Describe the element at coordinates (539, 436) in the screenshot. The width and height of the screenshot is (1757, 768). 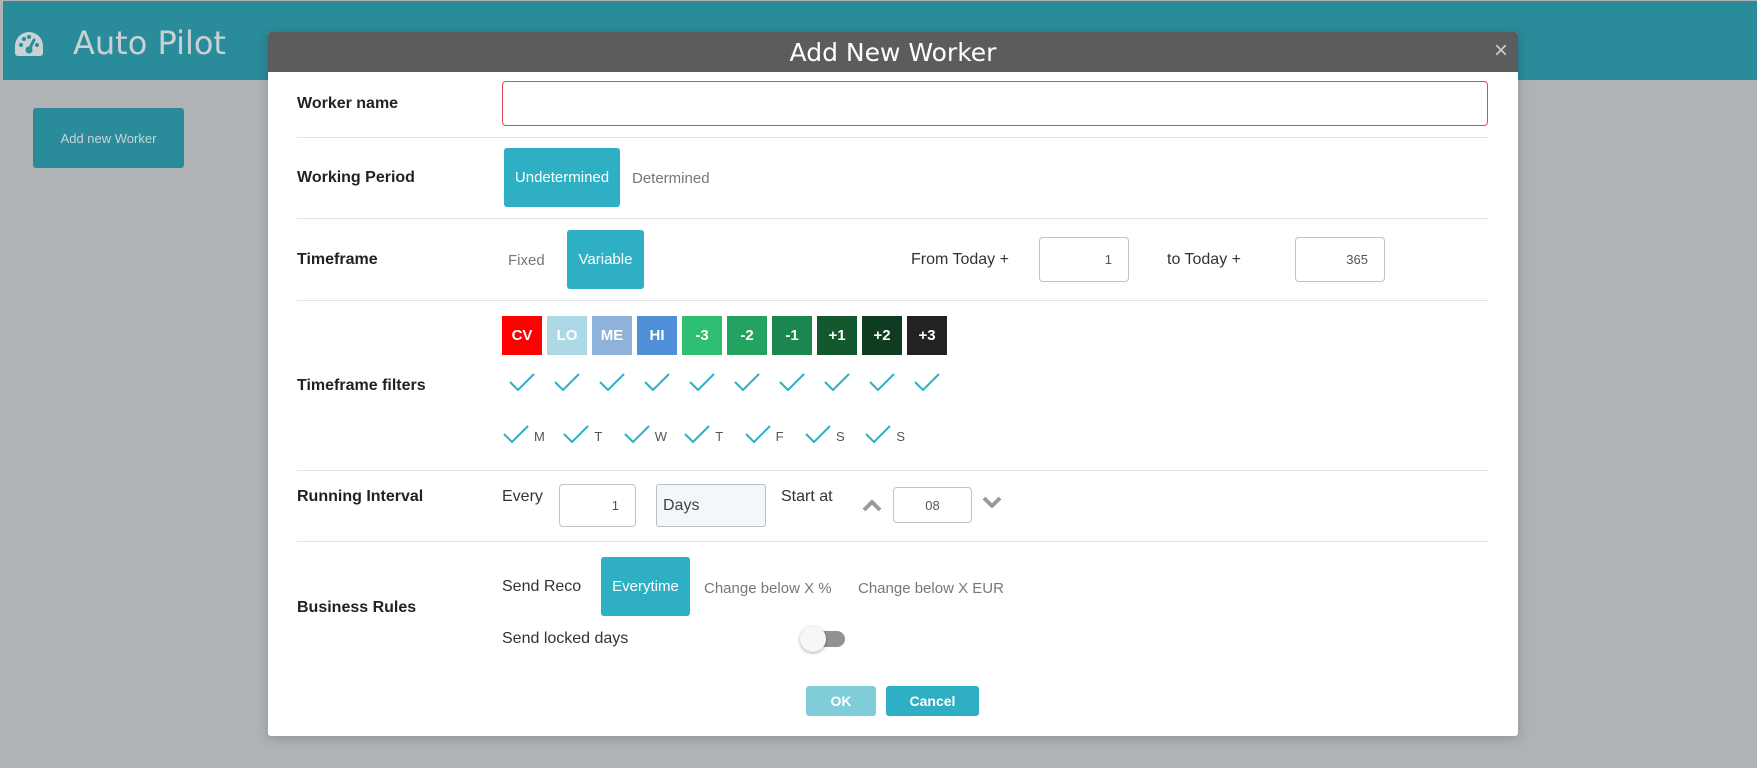
I see `day-label: M` at that location.